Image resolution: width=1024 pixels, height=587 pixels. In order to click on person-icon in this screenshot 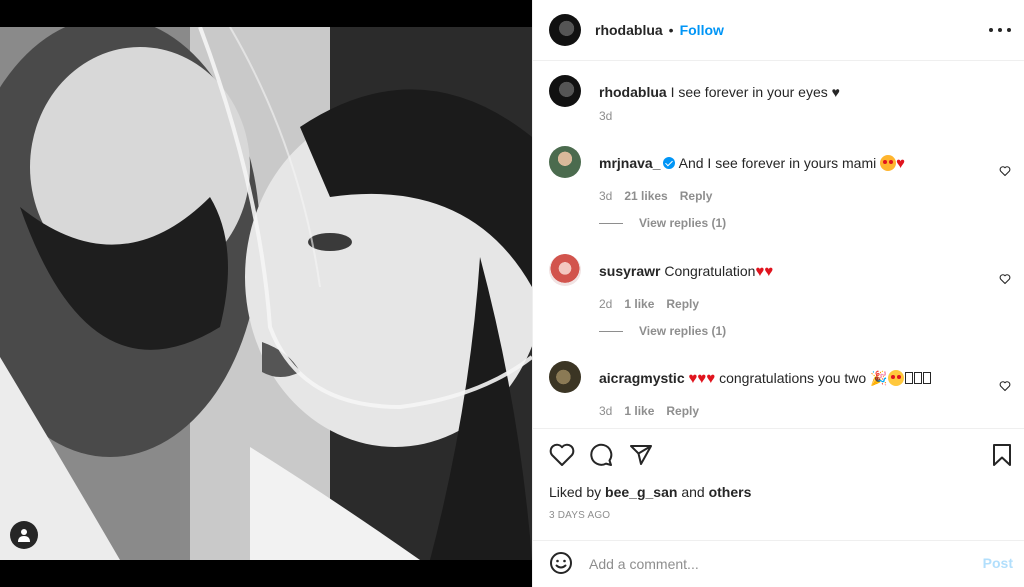, I will do `click(24, 535)`.